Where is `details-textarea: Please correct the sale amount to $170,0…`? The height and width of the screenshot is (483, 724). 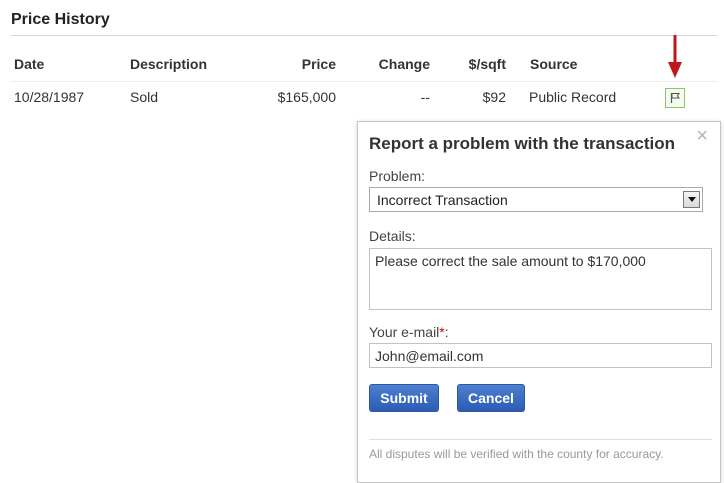
details-textarea: Please correct the sale amount to $170,0… is located at coordinates (540, 279).